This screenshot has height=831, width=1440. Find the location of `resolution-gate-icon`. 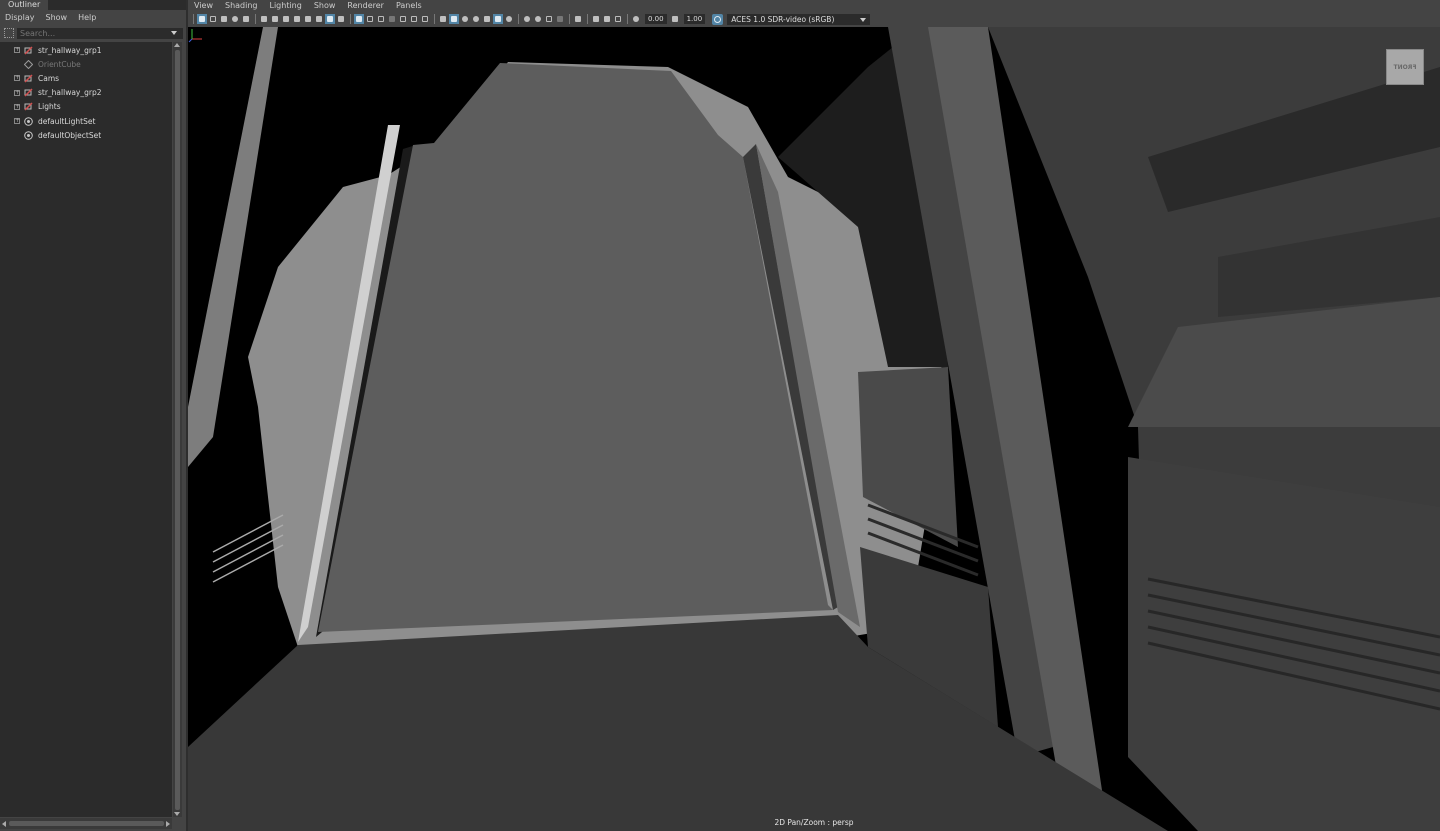

resolution-gate-icon is located at coordinates (297, 19).